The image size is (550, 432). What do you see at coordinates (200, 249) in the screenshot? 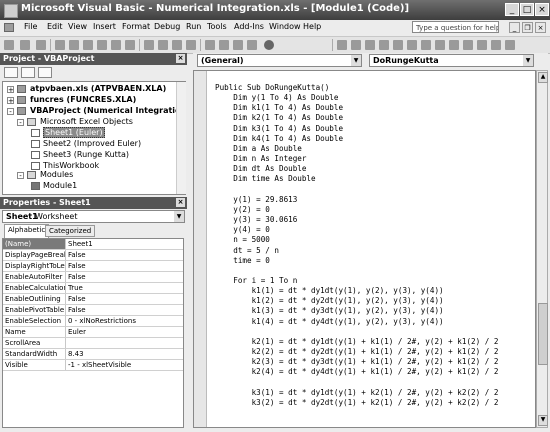
I see `code-margin-indicator-bar` at bounding box center [200, 249].